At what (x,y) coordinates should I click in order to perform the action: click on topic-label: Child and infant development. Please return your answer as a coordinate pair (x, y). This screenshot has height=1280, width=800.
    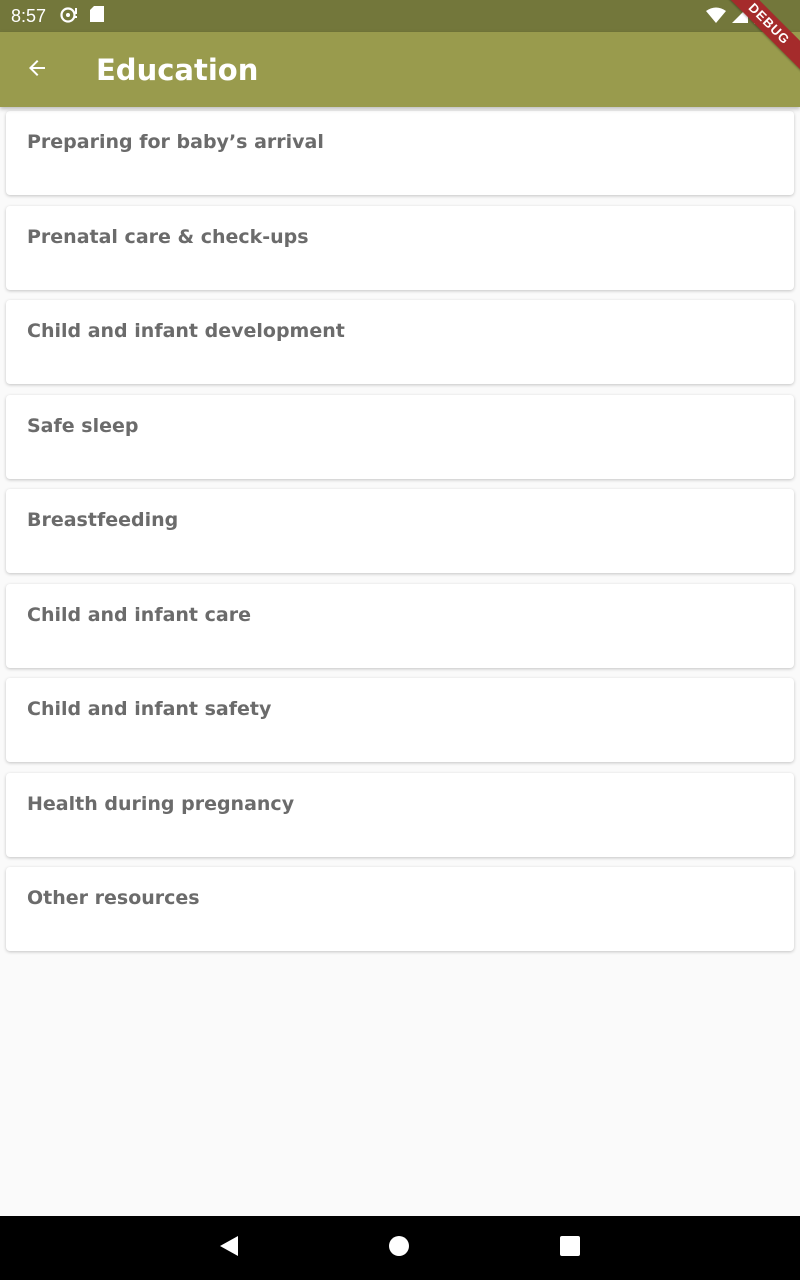
    Looking at the image, I should click on (186, 331).